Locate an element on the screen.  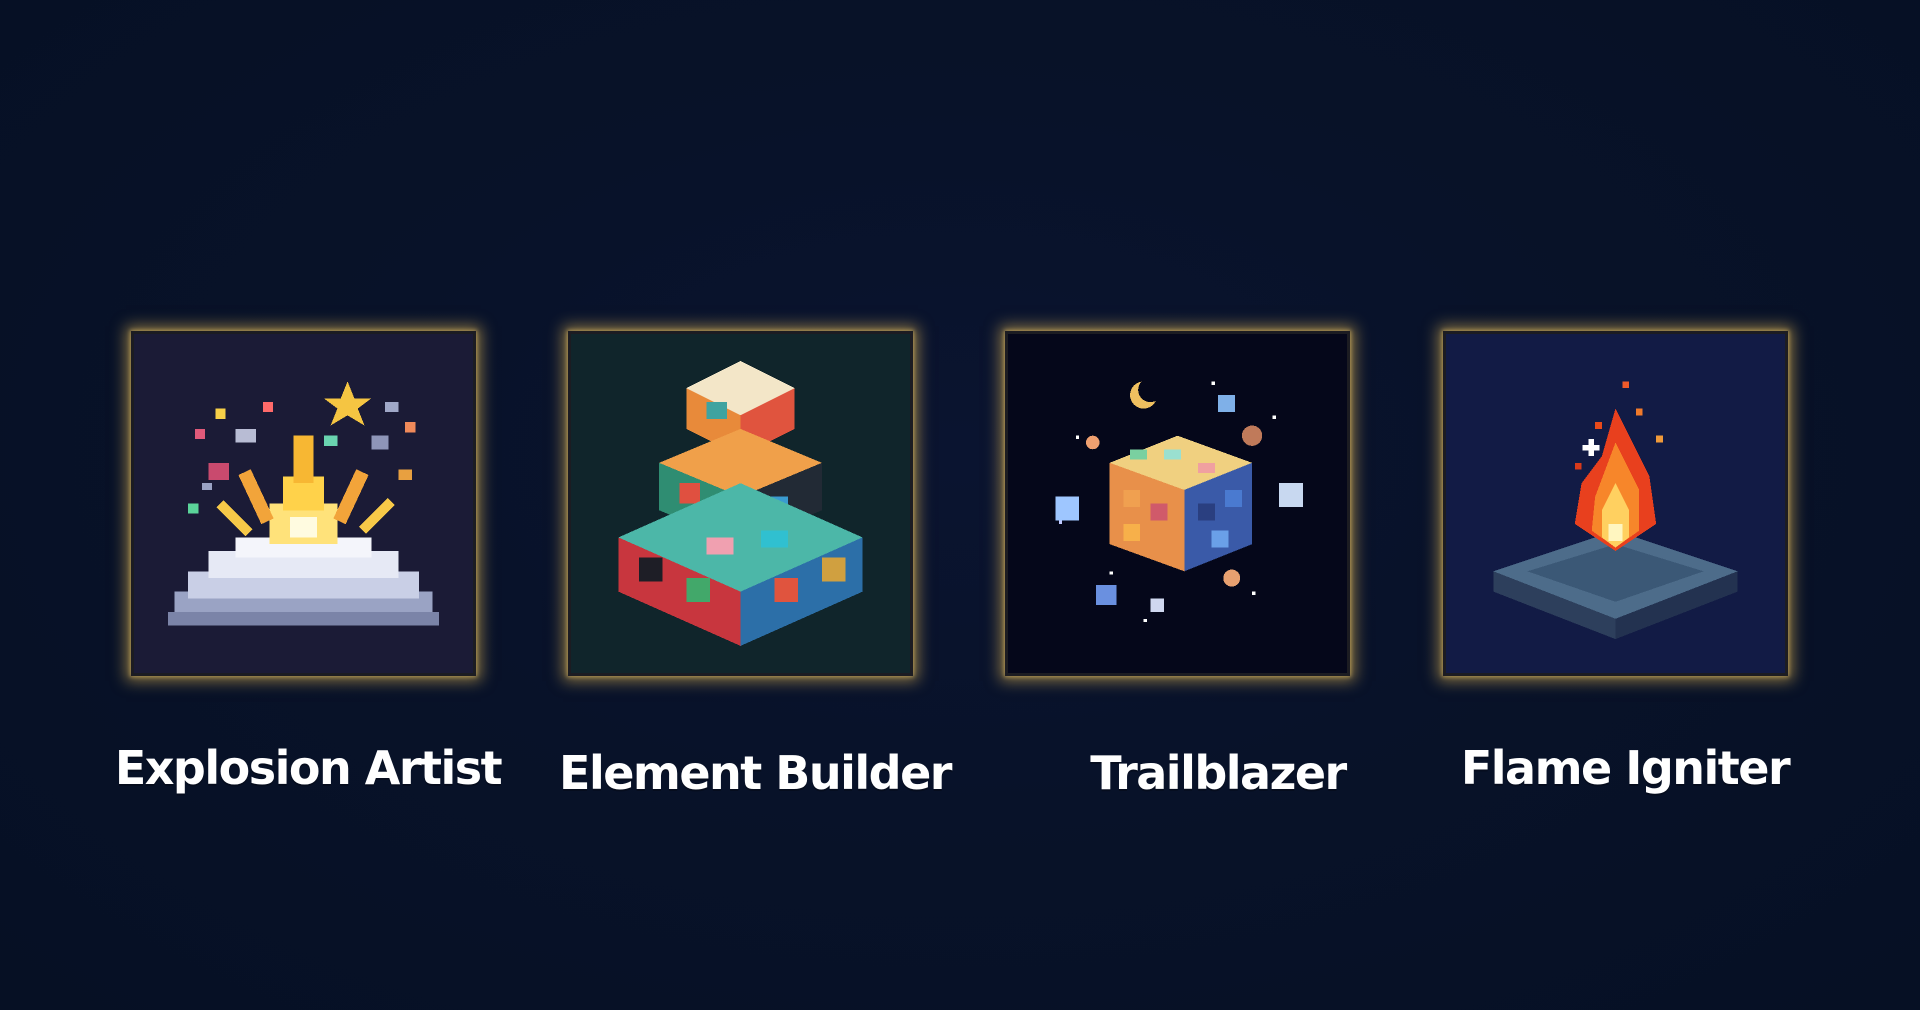
achievement-title: Trailblazer is located at coordinates (1218, 773).